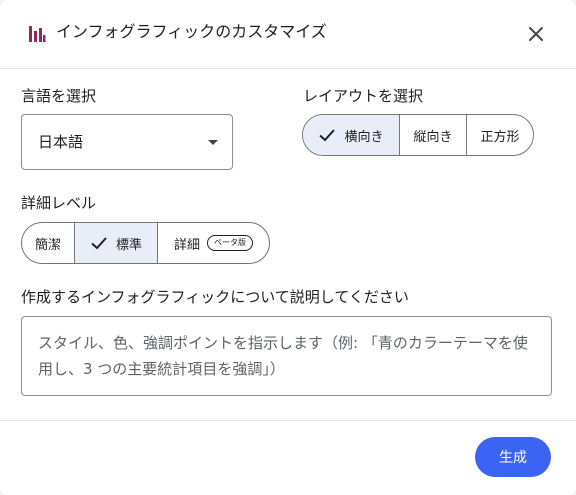 The image size is (576, 495). I want to click on layout-option-landscape: 横向き, so click(351, 135).